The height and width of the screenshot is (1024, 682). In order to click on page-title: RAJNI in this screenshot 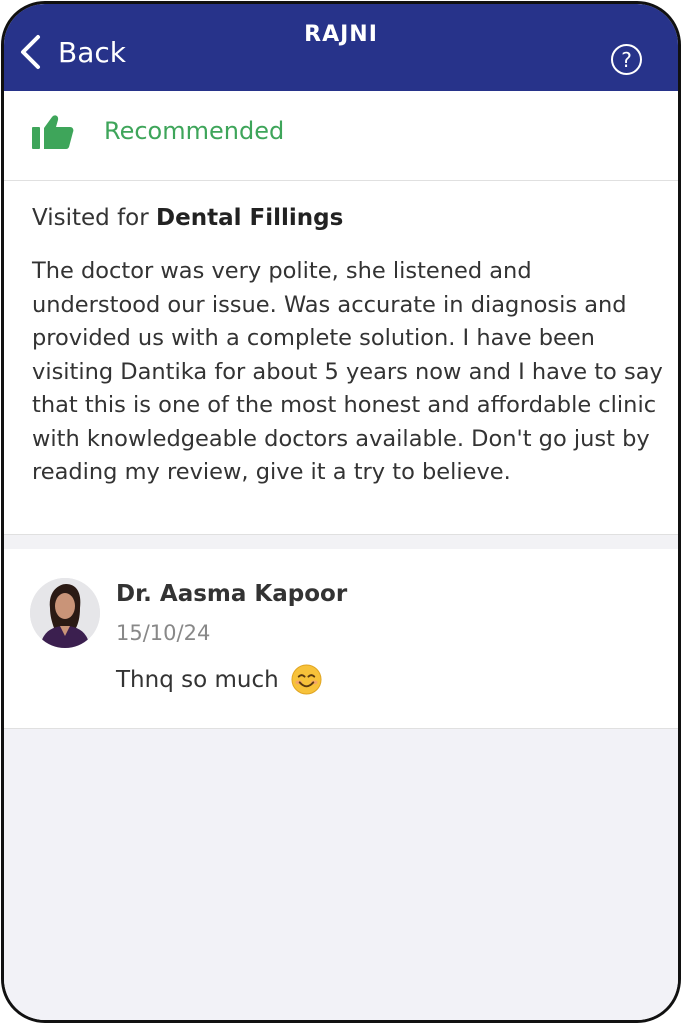, I will do `click(341, 34)`.